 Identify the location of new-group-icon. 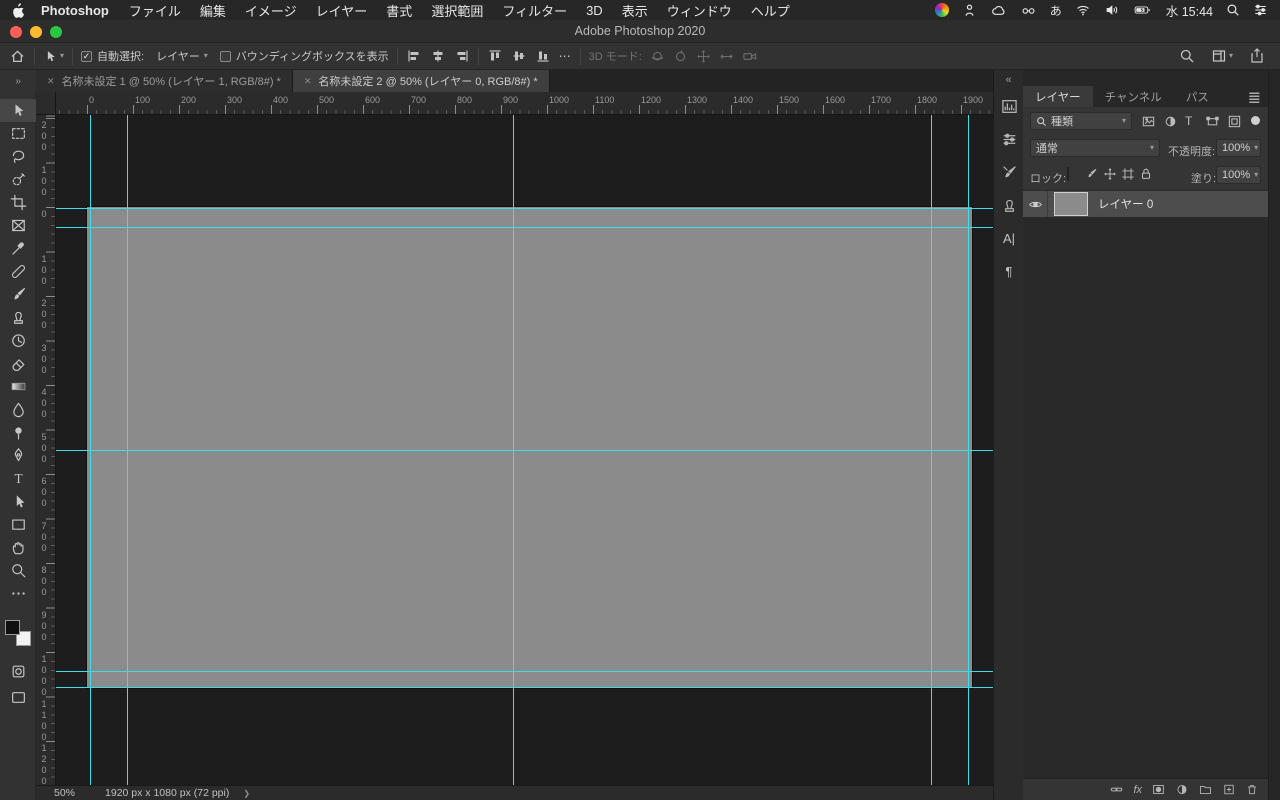
(1205, 789).